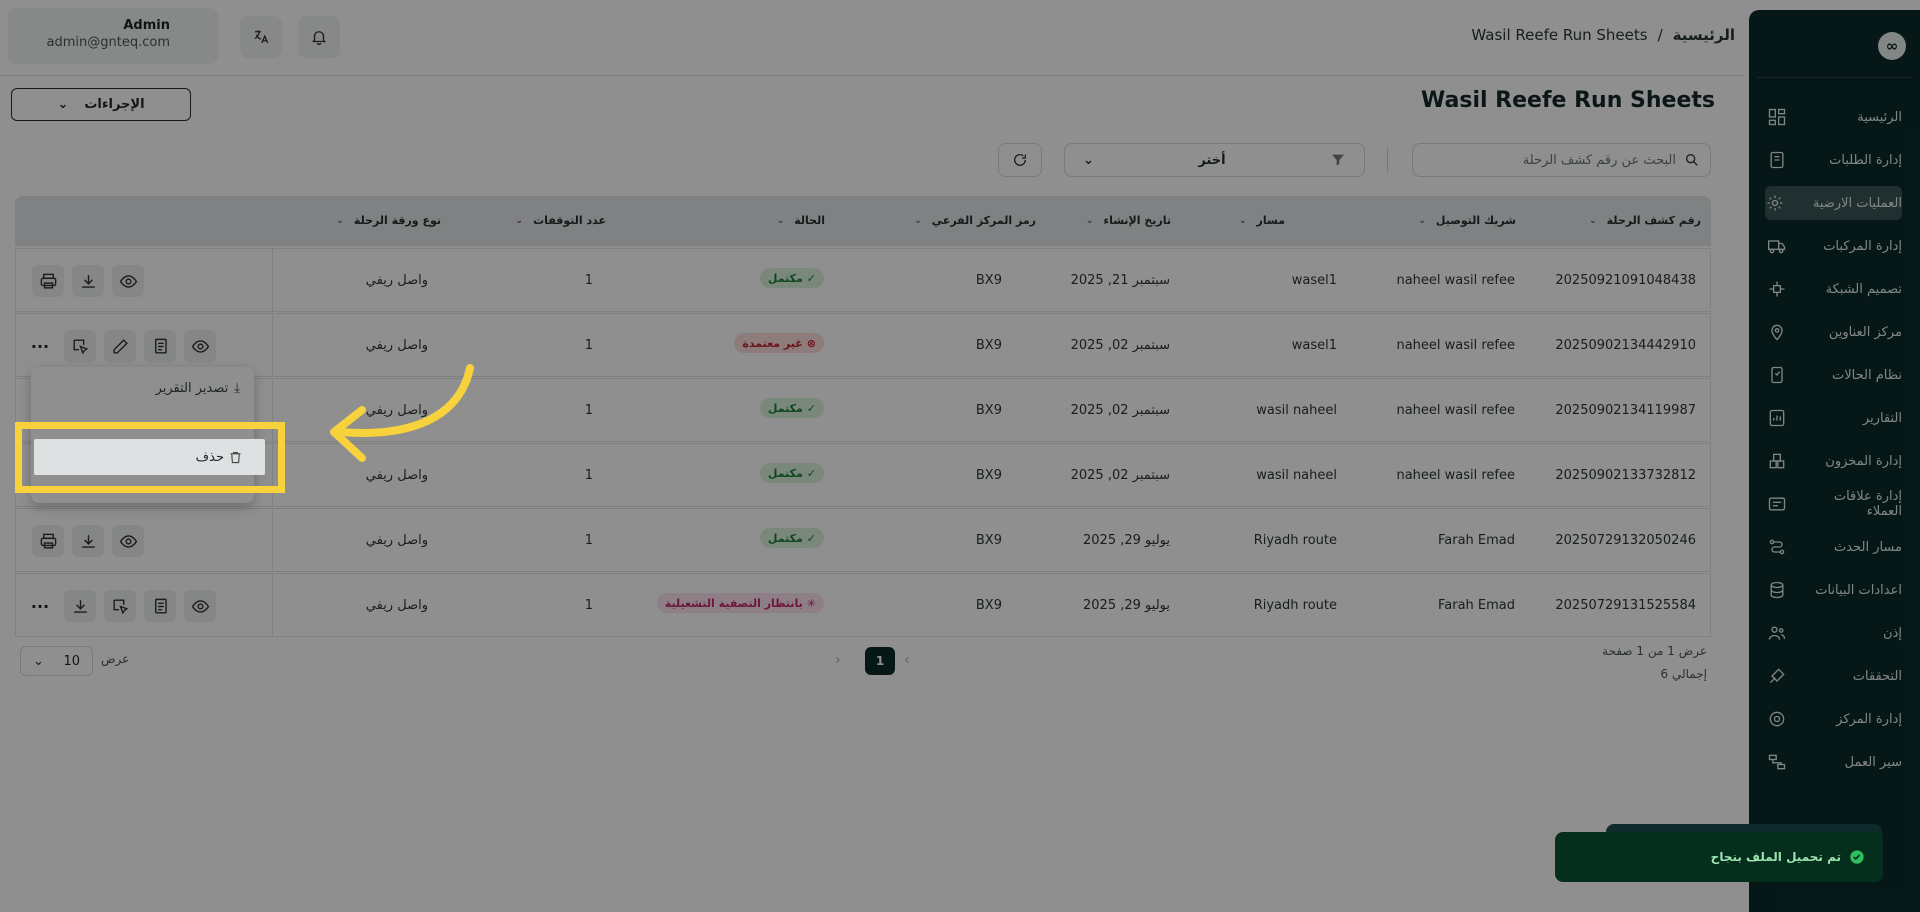  Describe the element at coordinates (811, 538) in the screenshot. I see `check-circle-icon: ✓` at that location.